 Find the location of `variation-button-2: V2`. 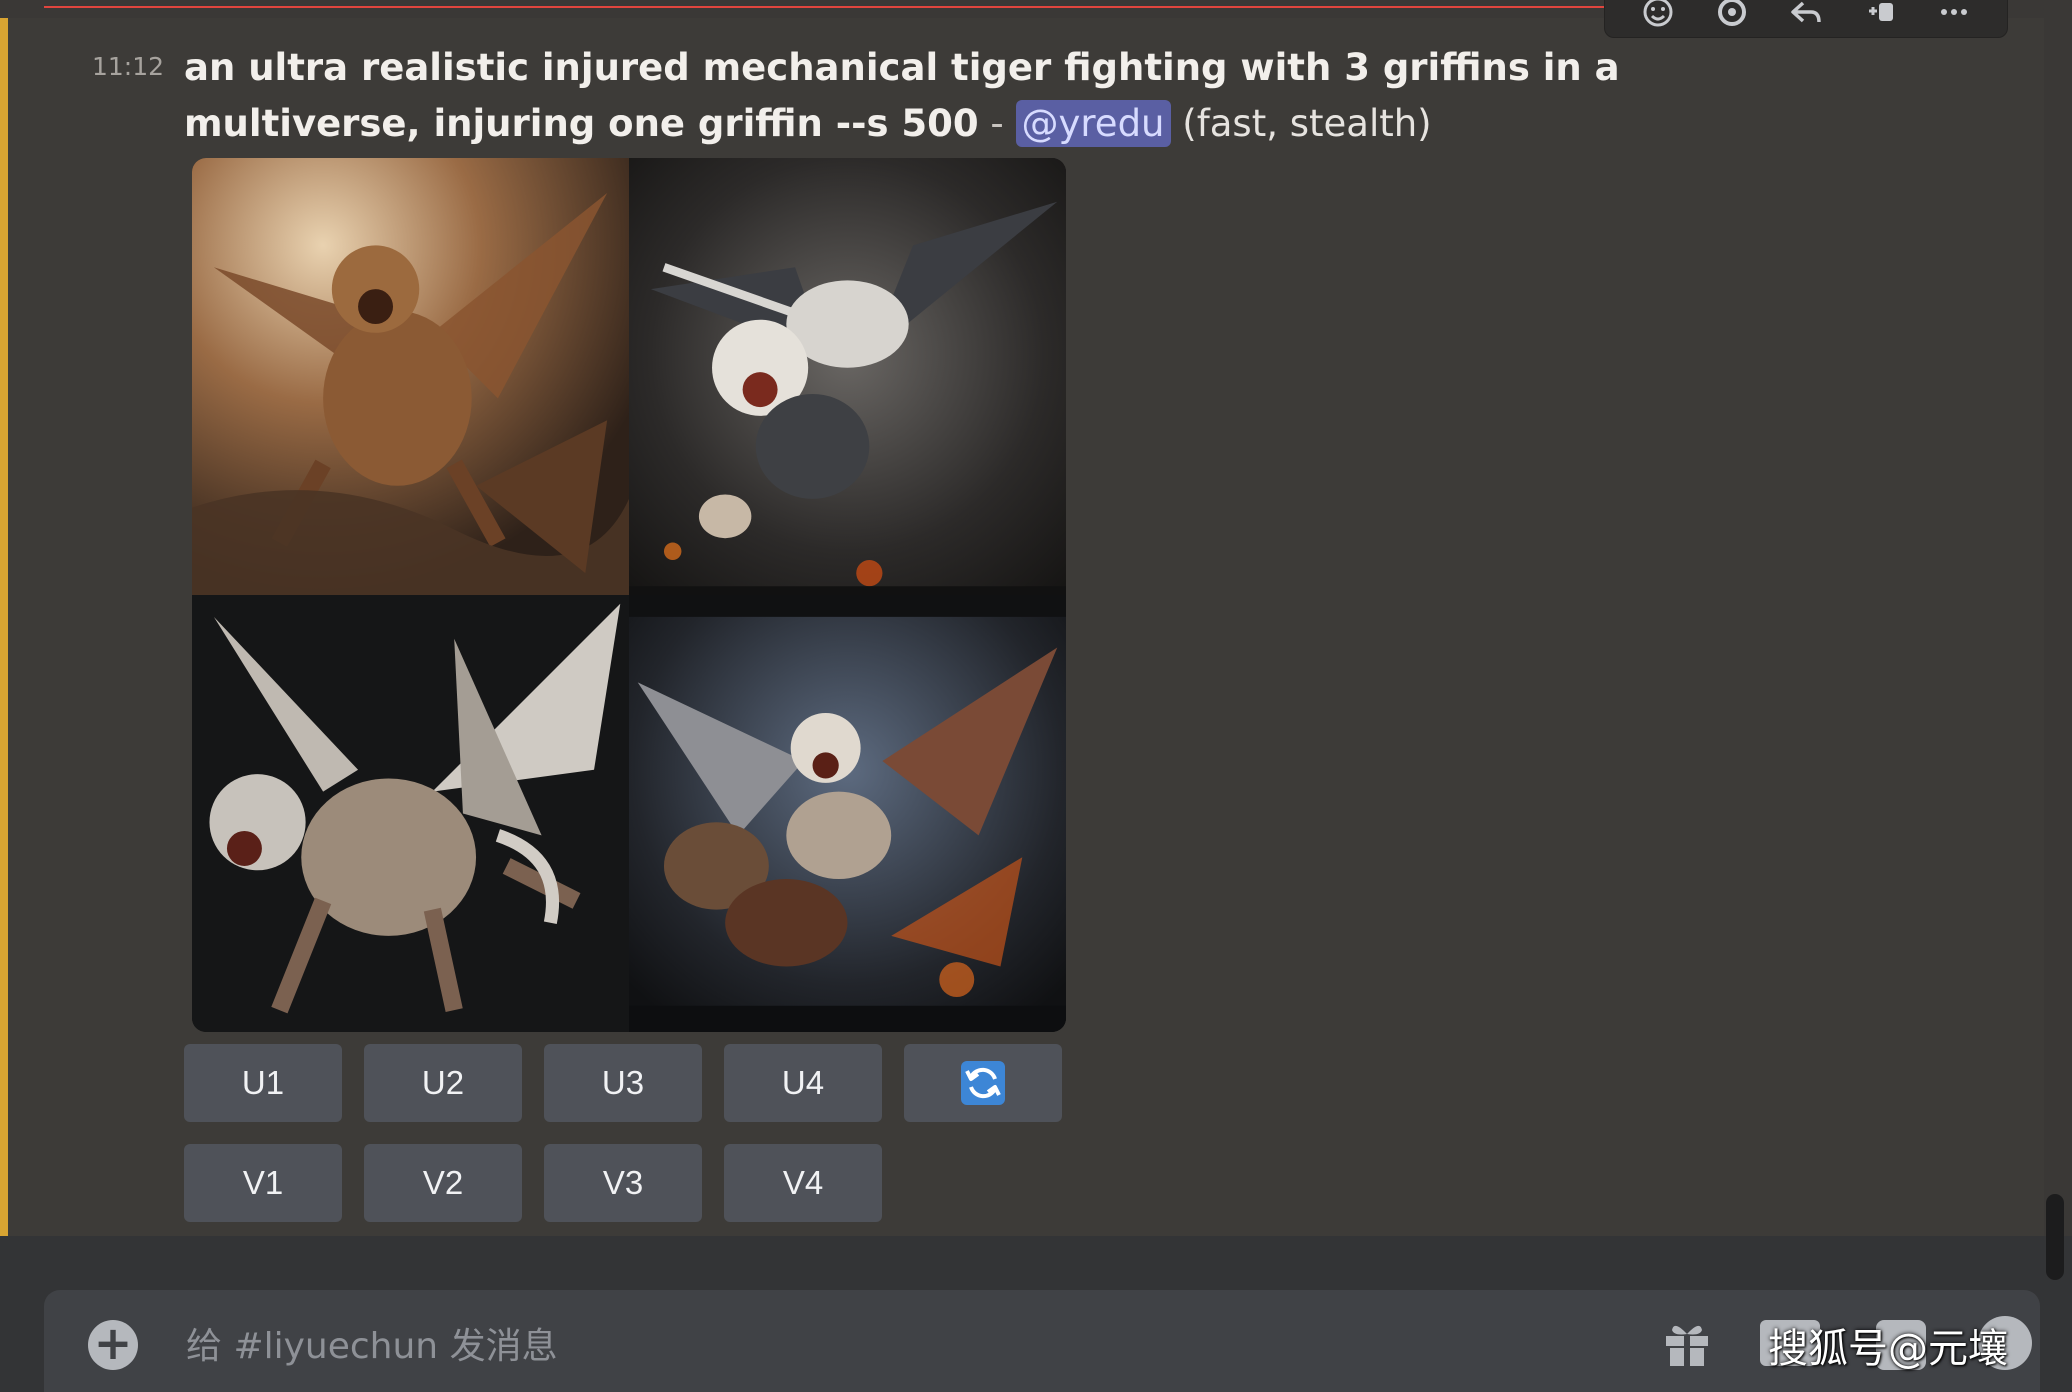

variation-button-2: V2 is located at coordinates (443, 1183).